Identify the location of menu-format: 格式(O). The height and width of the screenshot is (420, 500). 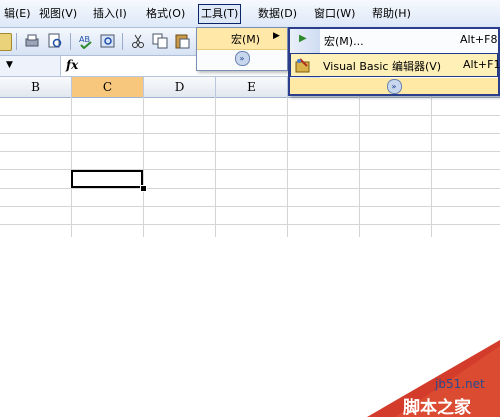
(165, 14).